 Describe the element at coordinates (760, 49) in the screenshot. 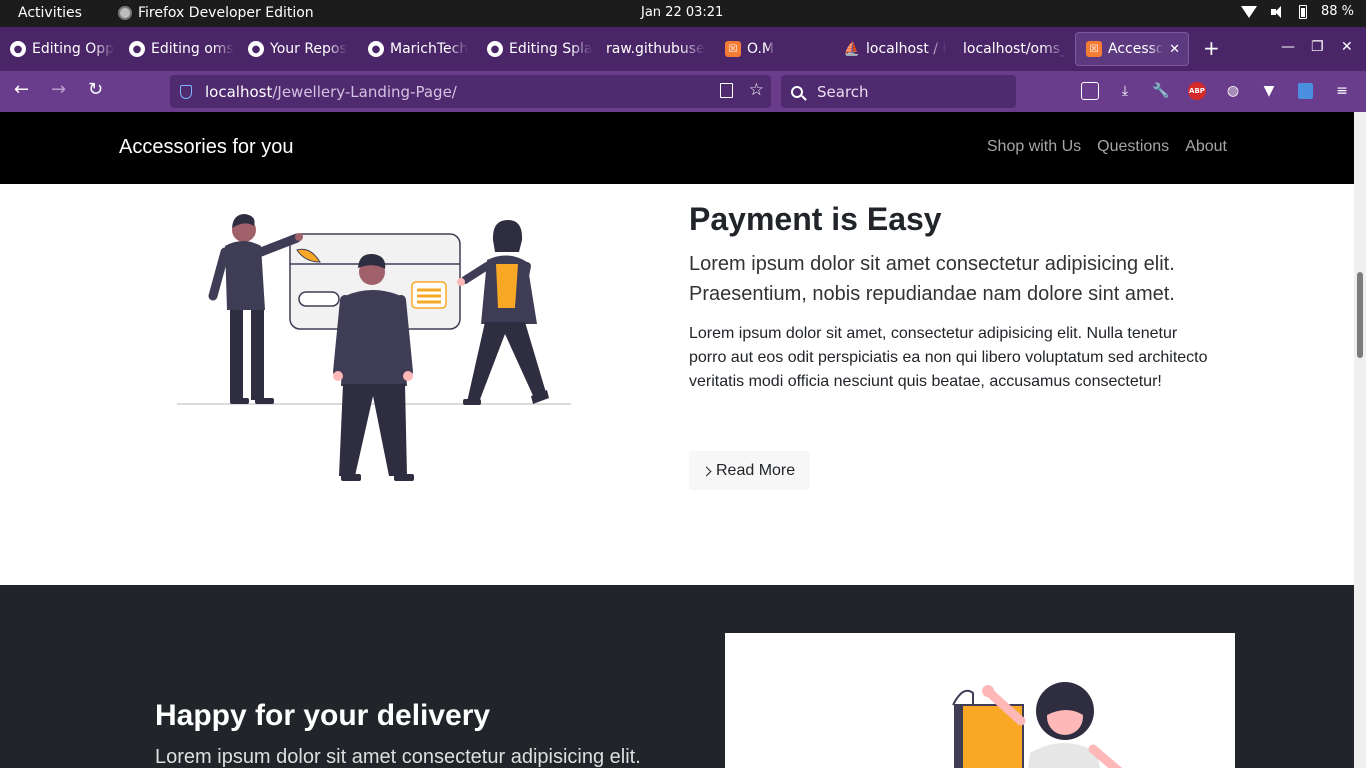

I see `tab-label: O.M` at that location.